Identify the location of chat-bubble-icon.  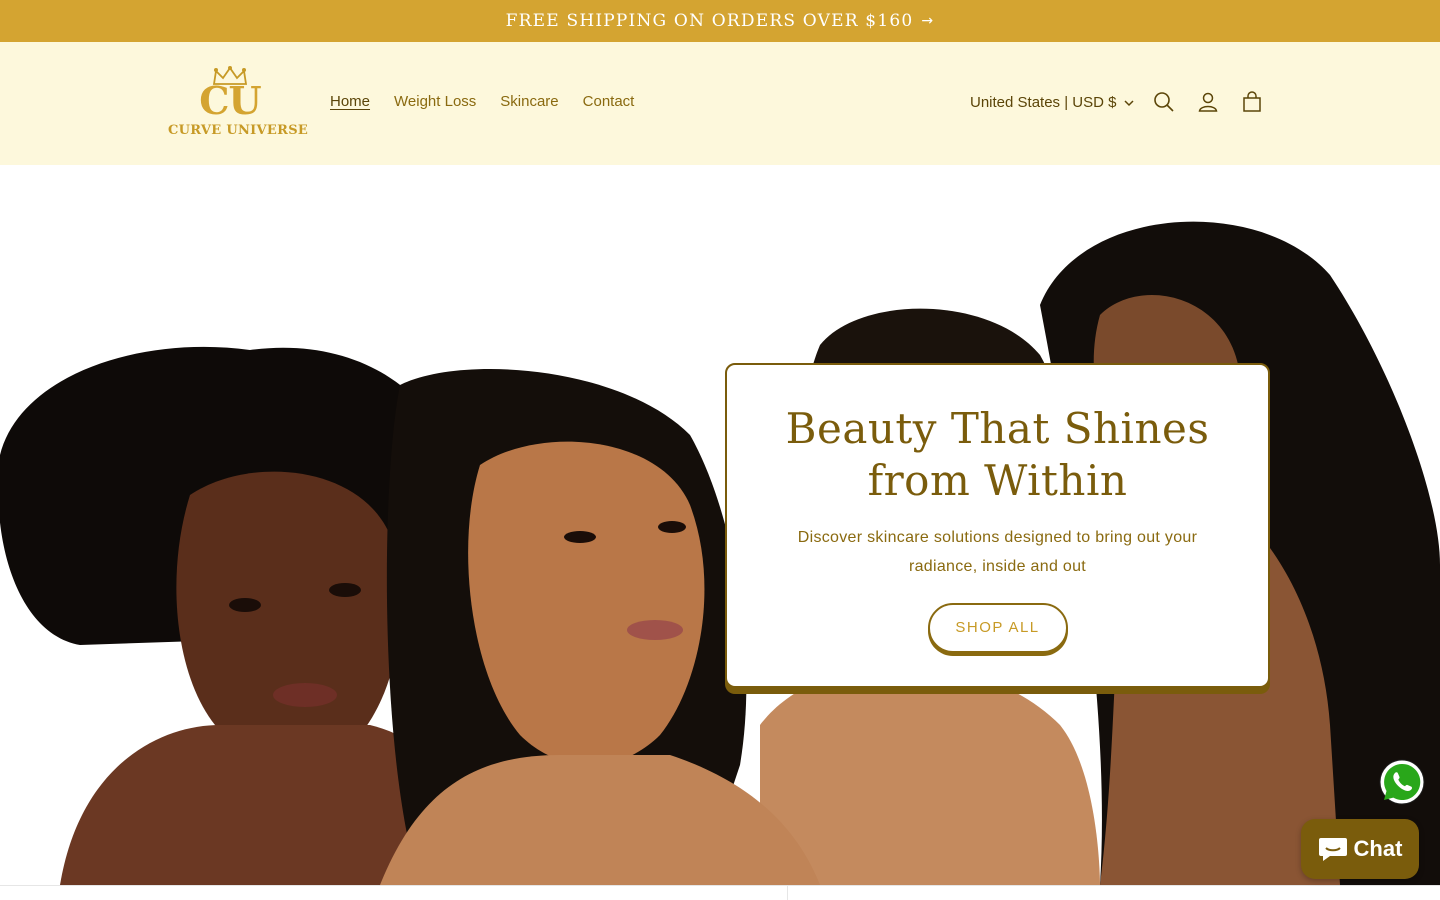
(1332, 849).